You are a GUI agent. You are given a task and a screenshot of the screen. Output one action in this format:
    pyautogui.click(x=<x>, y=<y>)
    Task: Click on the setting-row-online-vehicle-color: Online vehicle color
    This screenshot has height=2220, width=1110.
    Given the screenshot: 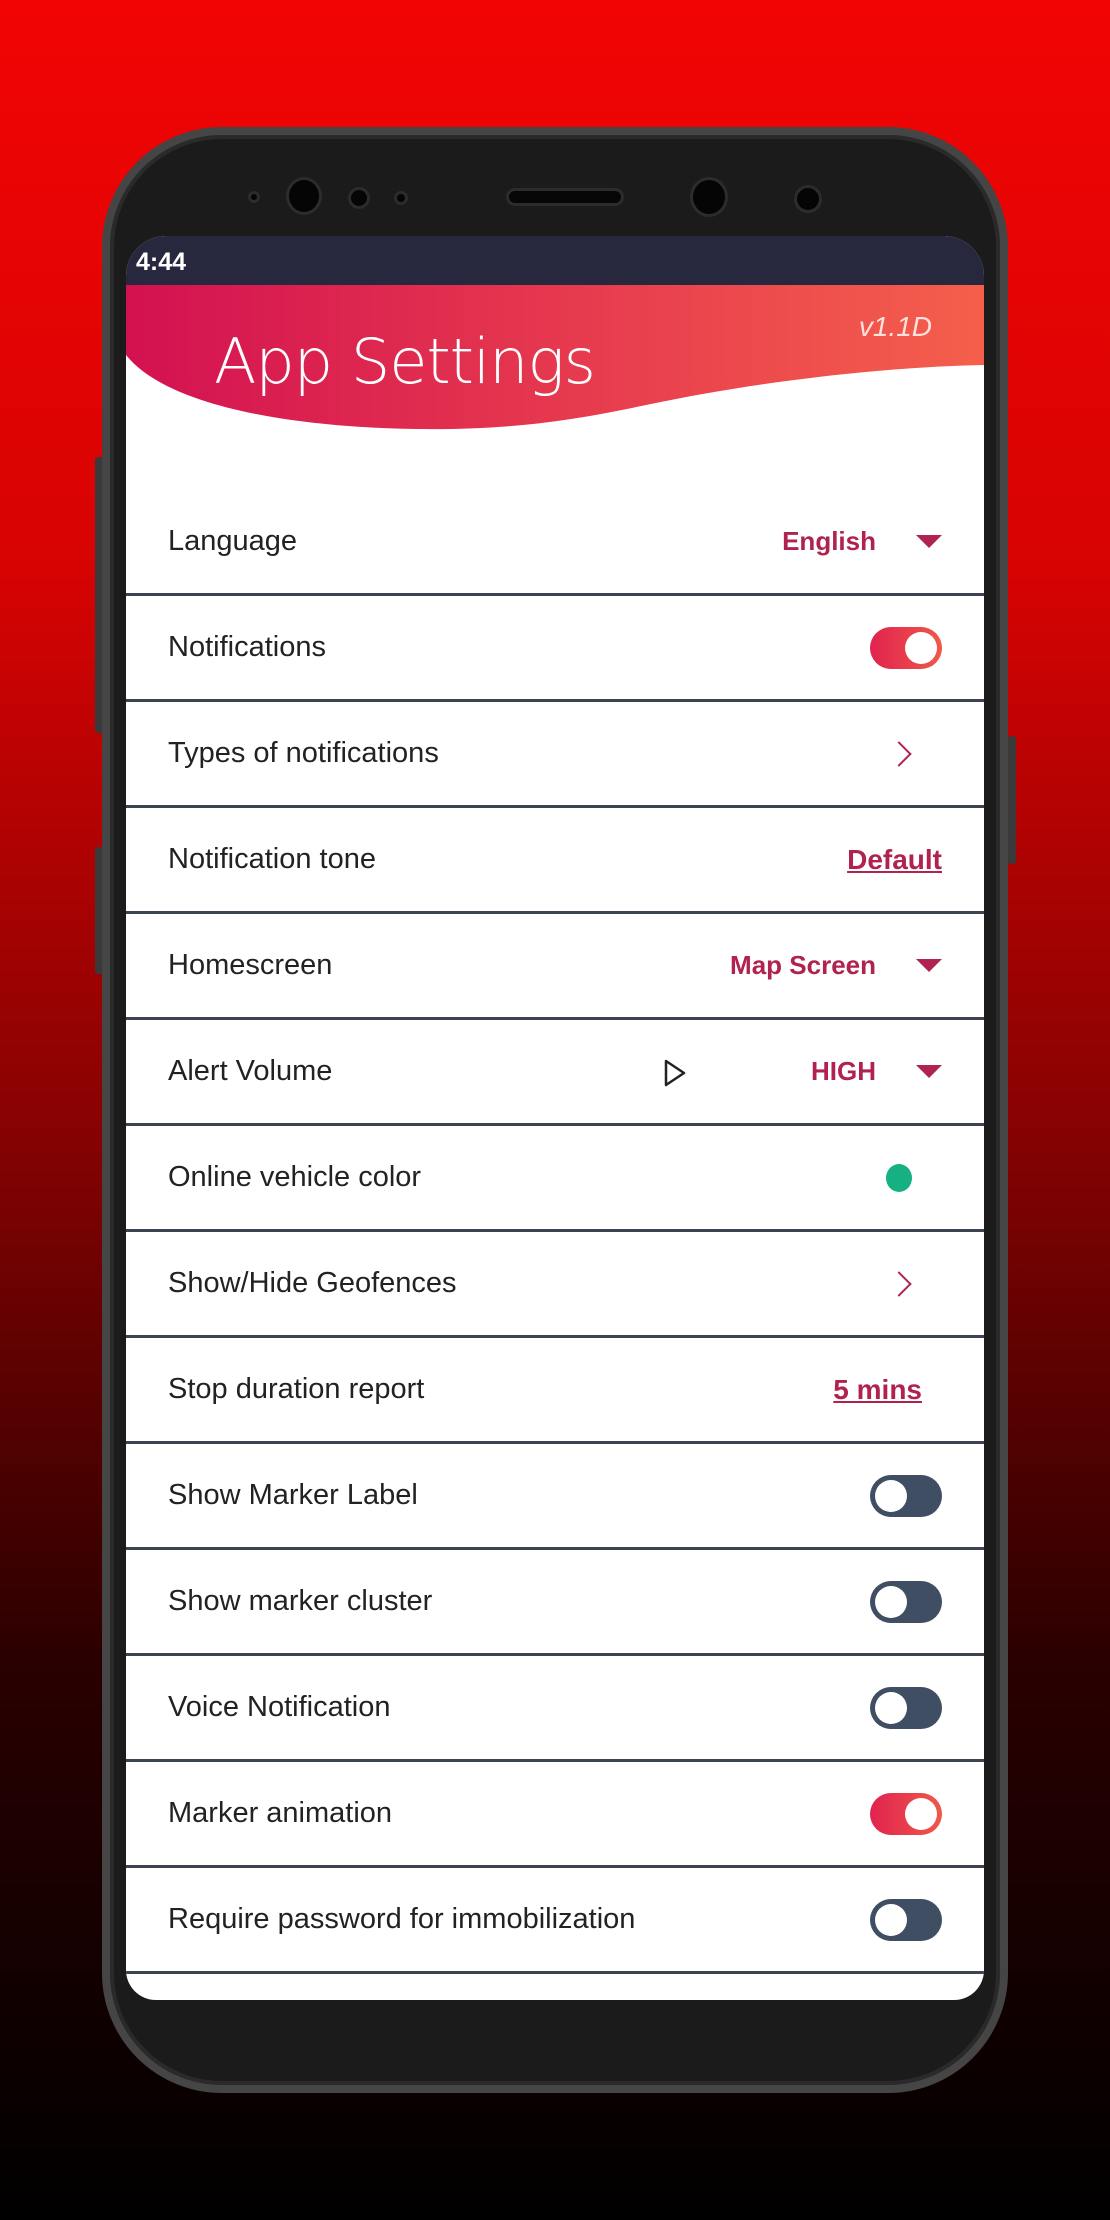 What is the action you would take?
    pyautogui.click(x=555, y=1179)
    